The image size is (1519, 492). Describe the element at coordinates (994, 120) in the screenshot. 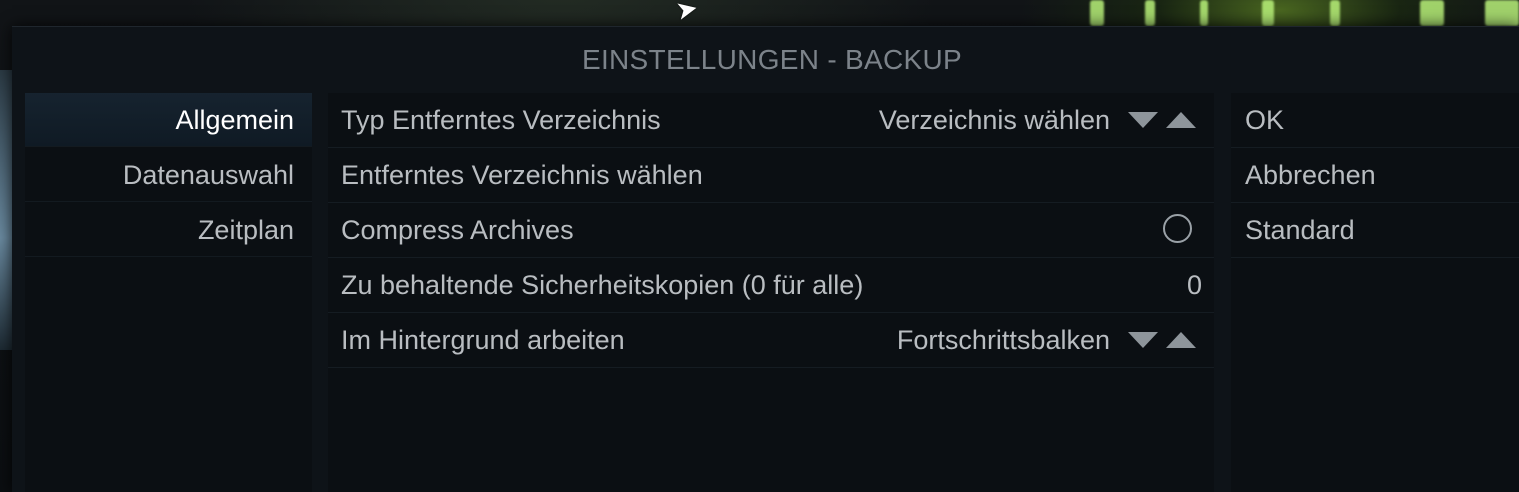

I see `setting-value: Verzeichnis wählen` at that location.